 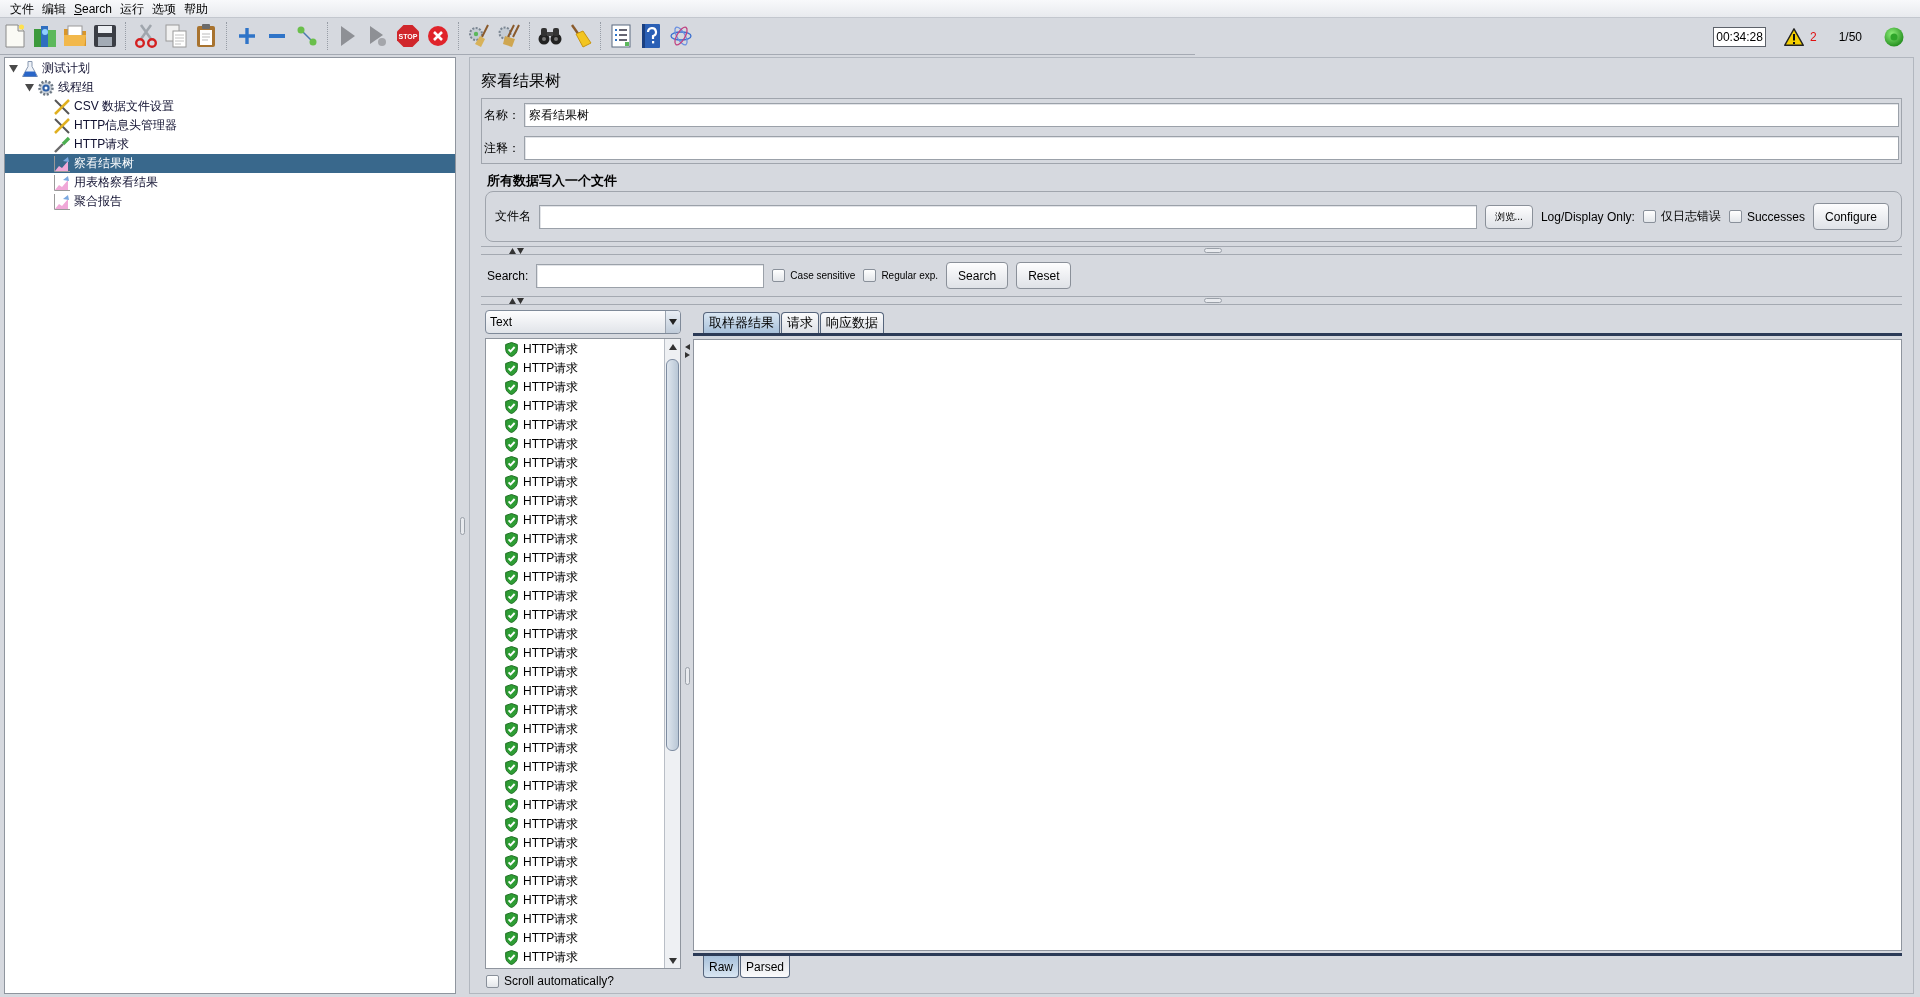 What do you see at coordinates (650, 275) in the screenshot?
I see `search-field` at bounding box center [650, 275].